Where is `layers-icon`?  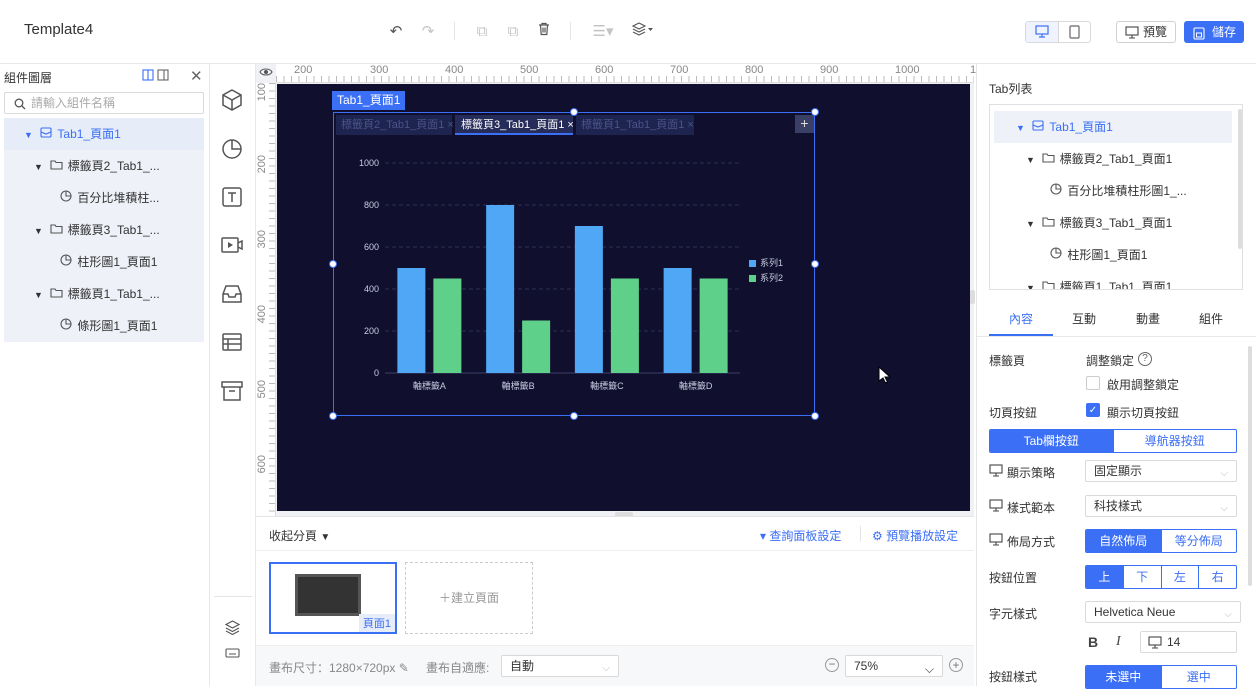 layers-icon is located at coordinates (232, 629).